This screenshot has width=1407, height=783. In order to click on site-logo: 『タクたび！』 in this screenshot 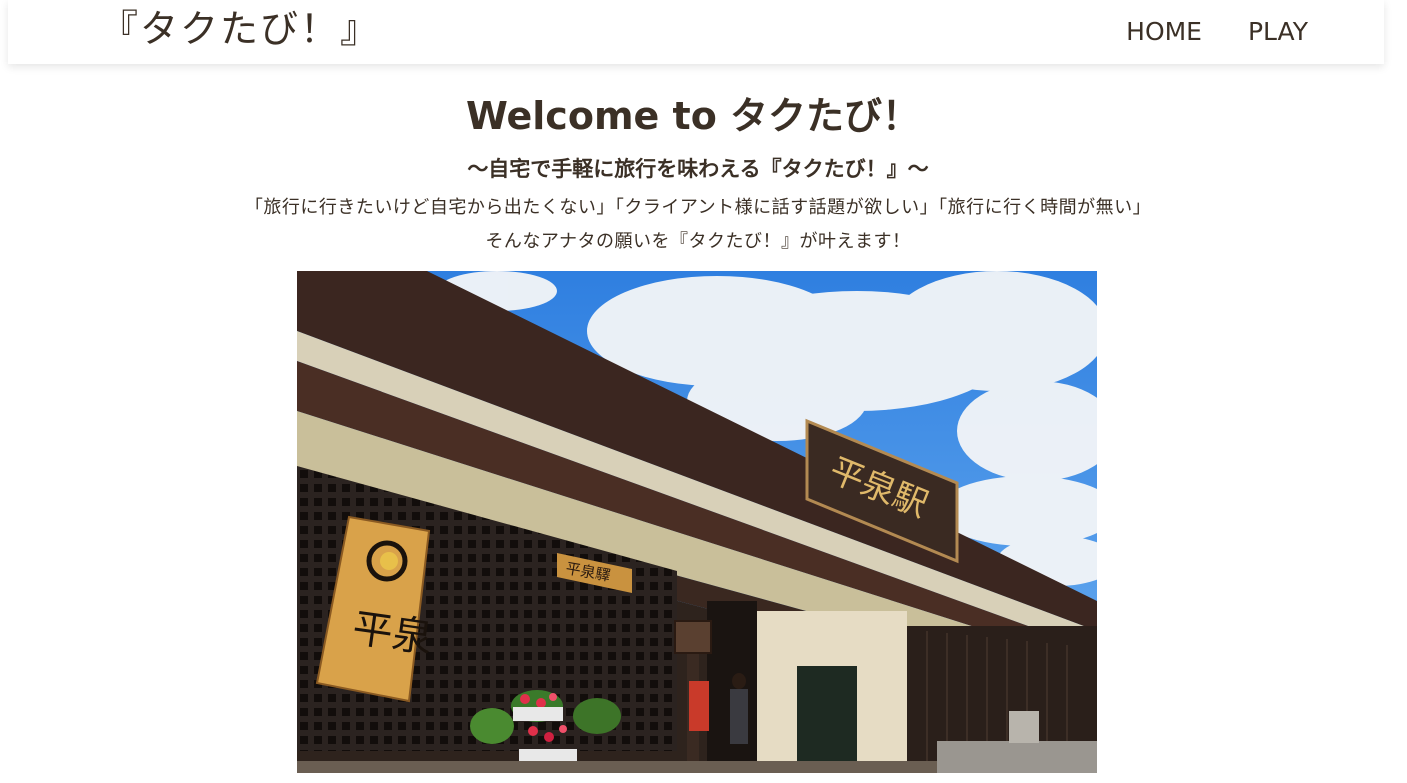, I will do `click(240, 29)`.